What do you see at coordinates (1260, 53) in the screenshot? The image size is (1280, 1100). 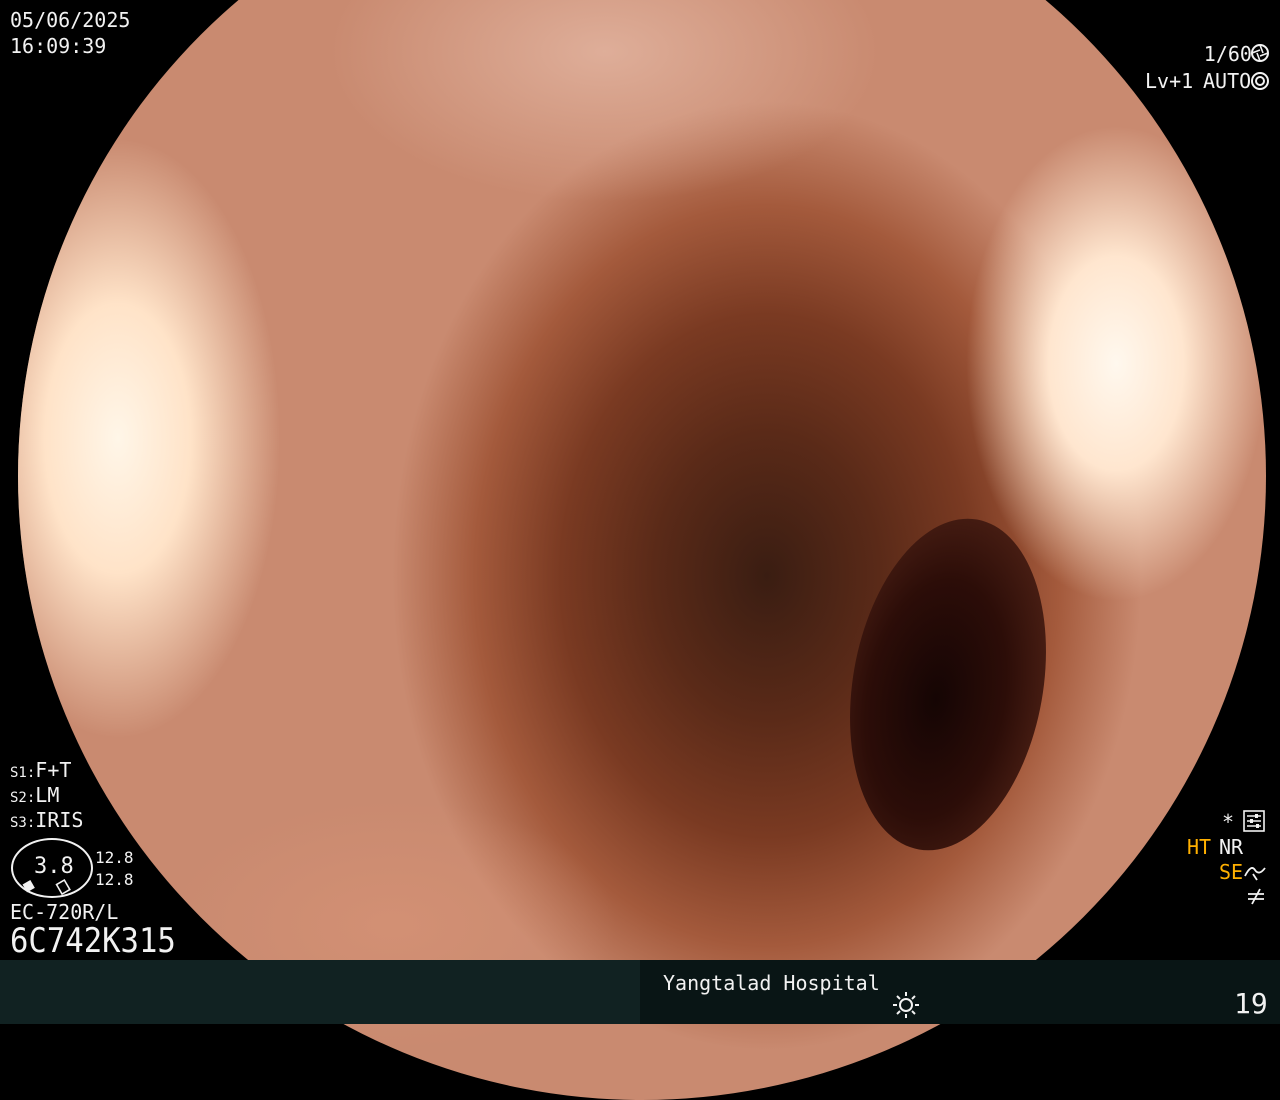 I see `aperture-icon` at bounding box center [1260, 53].